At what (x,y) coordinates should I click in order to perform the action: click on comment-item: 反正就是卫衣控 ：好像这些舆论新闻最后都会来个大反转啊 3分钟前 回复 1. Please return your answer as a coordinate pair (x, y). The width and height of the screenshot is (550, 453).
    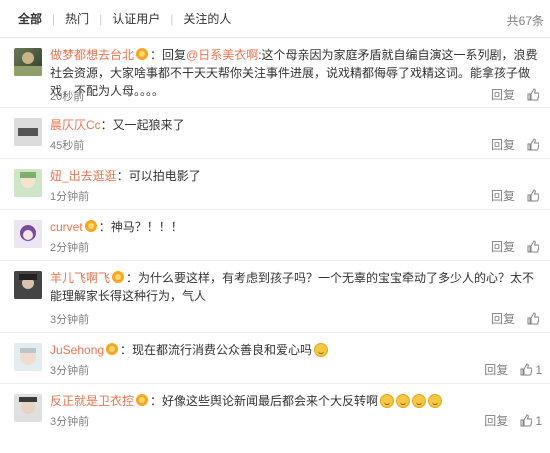
    Looking at the image, I should click on (275, 409).